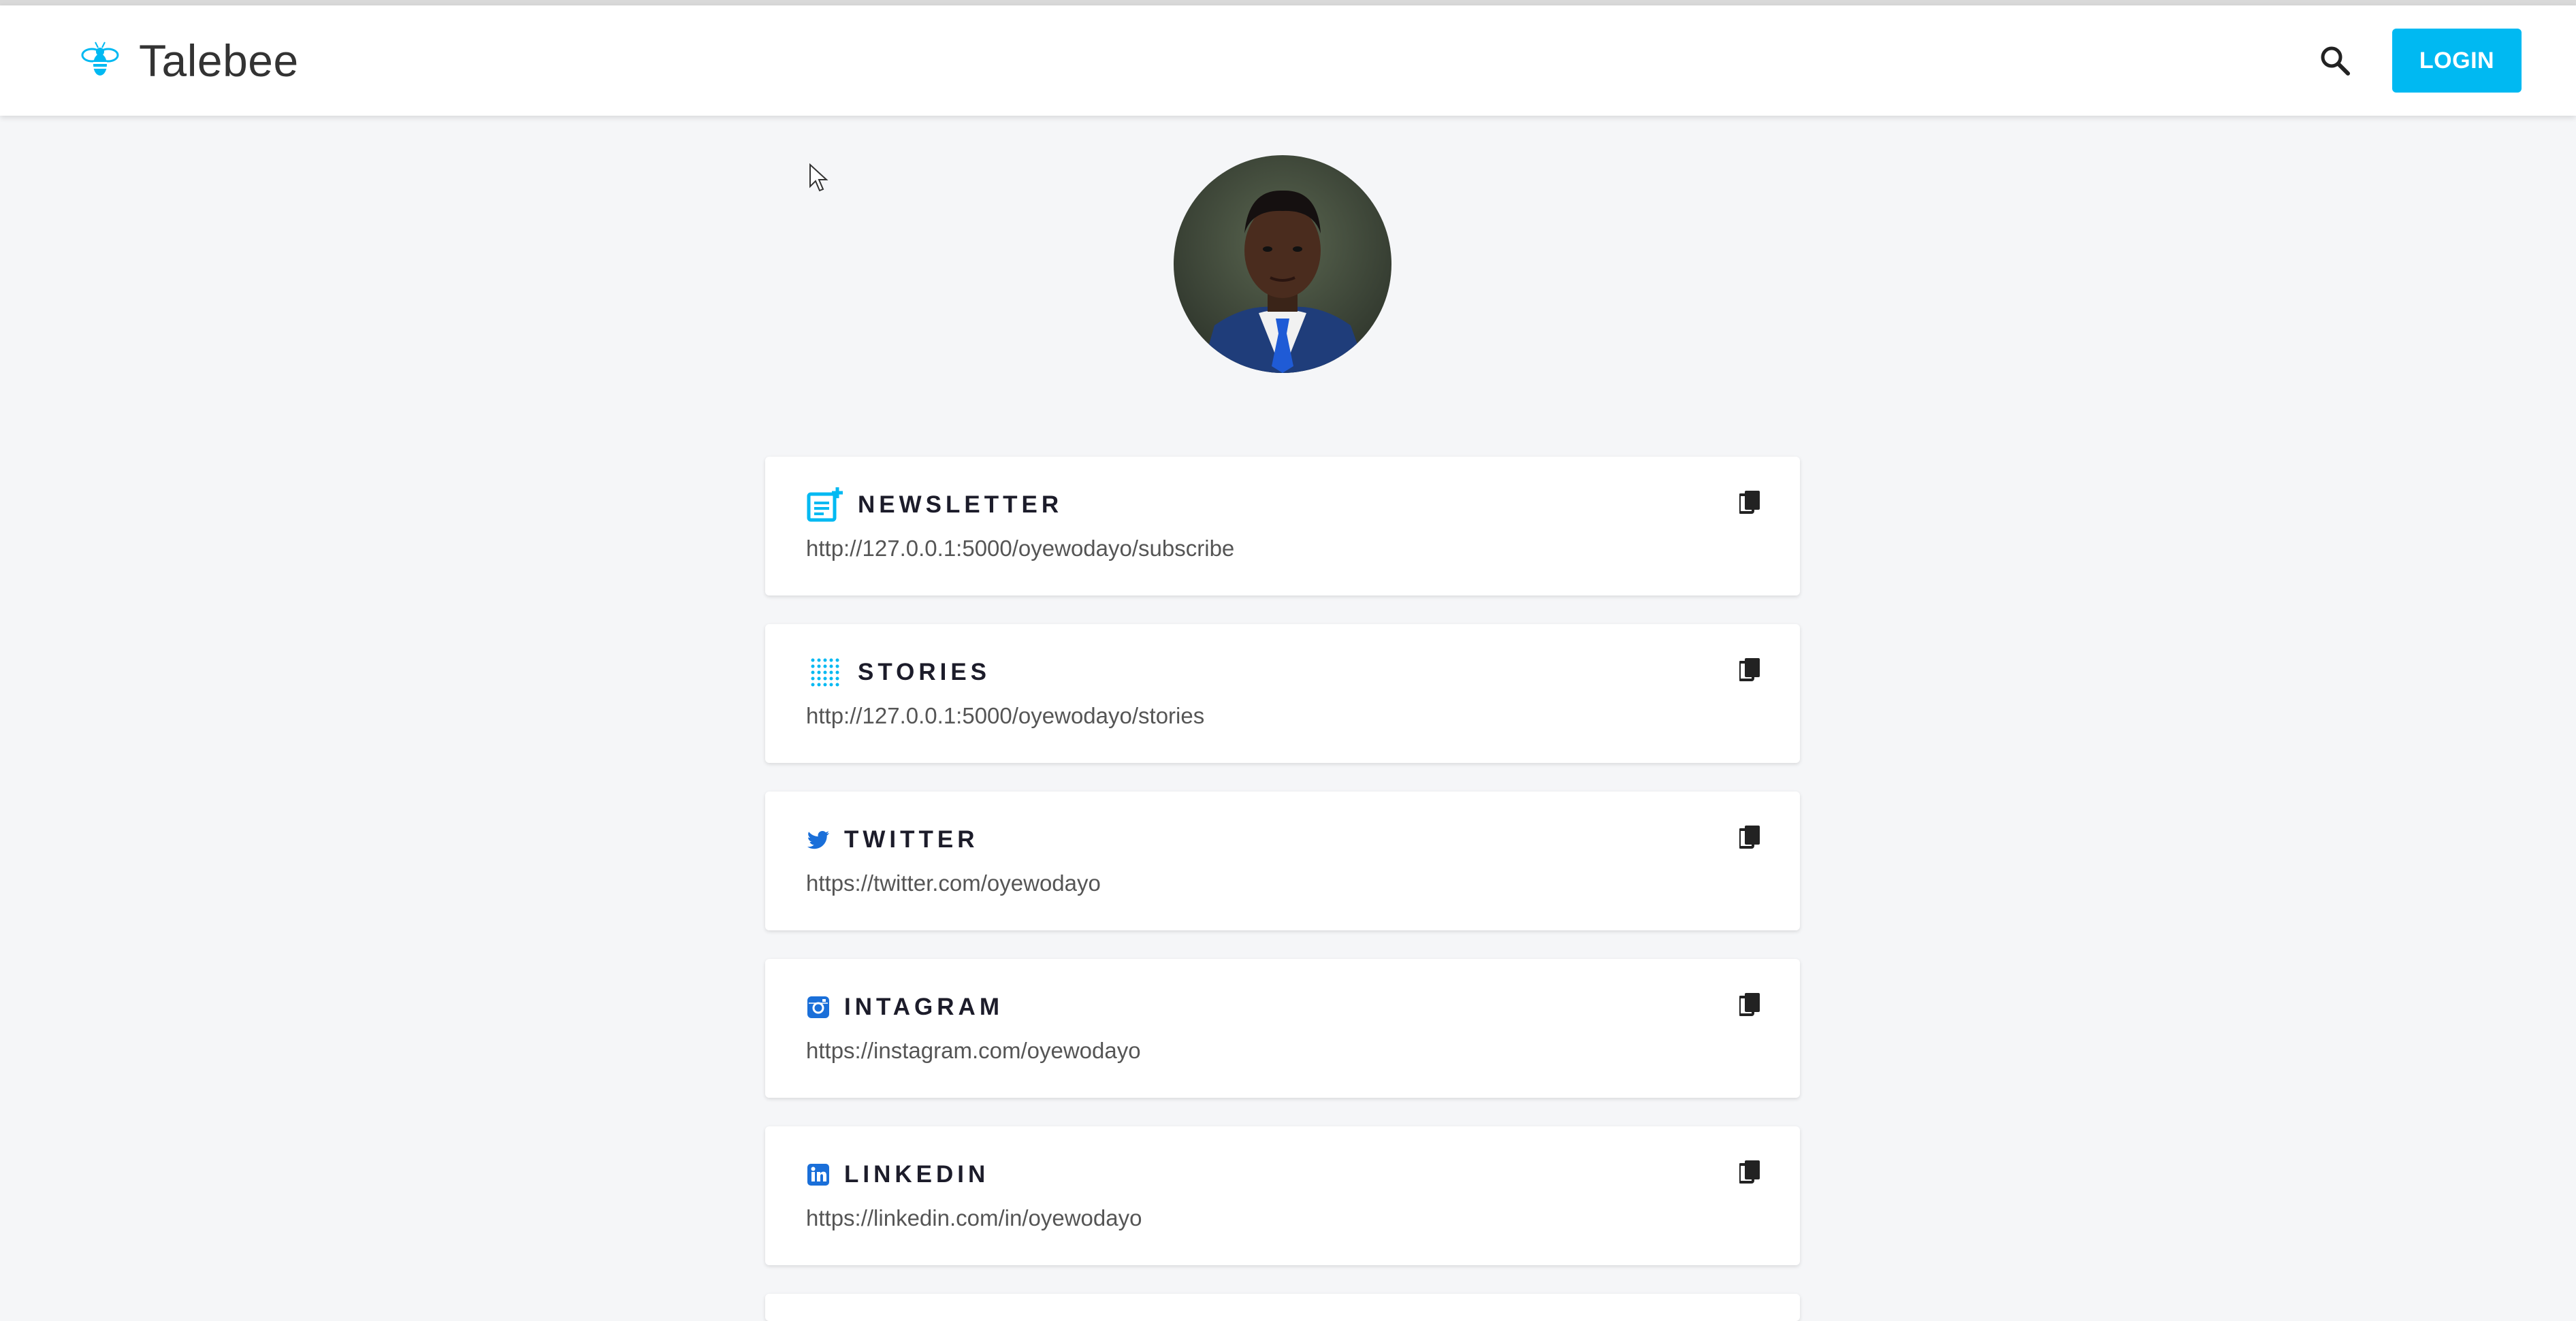 Image resolution: width=2576 pixels, height=1321 pixels. Describe the element at coordinates (1283, 264) in the screenshot. I see `profile-avatar` at that location.